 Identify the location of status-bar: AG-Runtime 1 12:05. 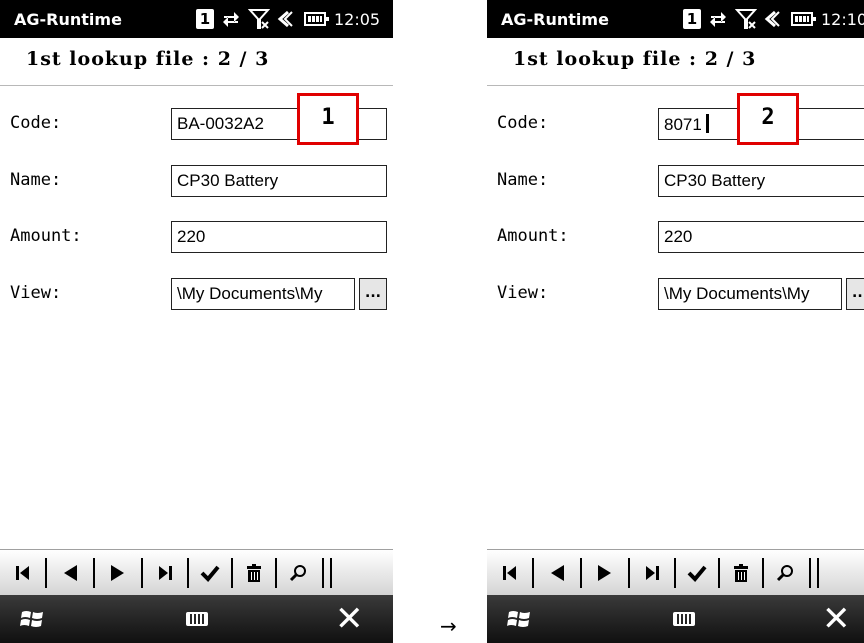
(196, 19).